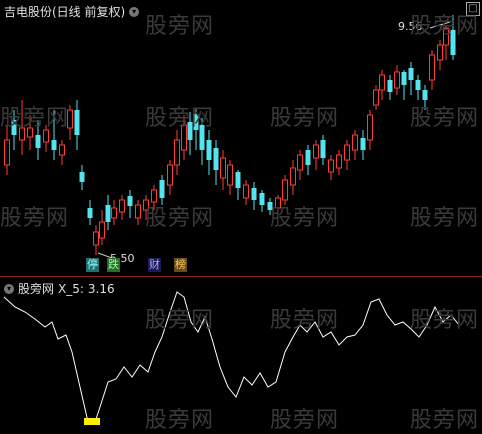  I want to click on chart-header: 吉电股份(日线 前复权) ▾, so click(72, 11).